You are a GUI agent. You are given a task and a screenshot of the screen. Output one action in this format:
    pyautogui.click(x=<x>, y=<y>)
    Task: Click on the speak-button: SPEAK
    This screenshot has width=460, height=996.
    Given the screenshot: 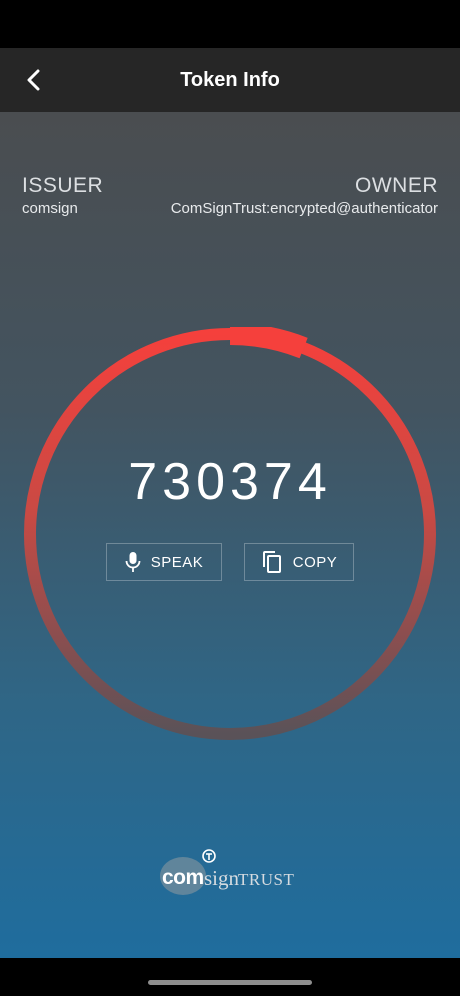 What is the action you would take?
    pyautogui.click(x=164, y=562)
    